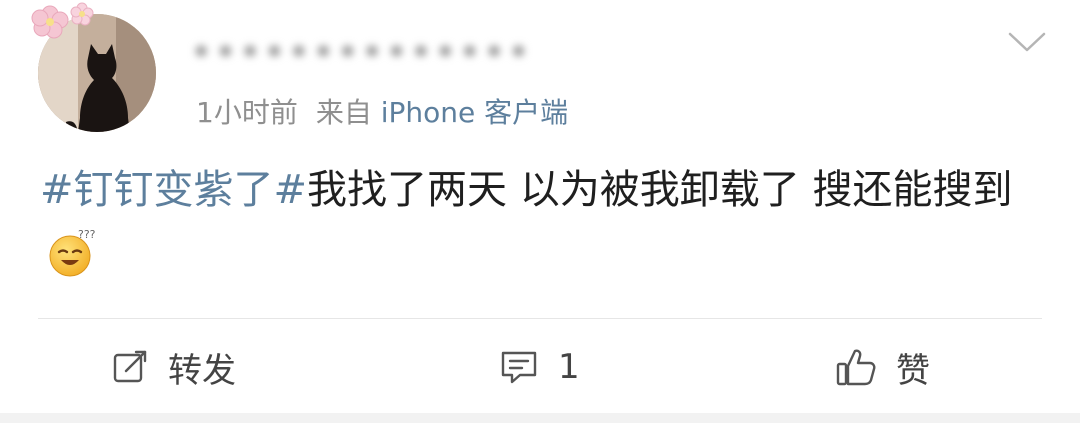 The image size is (1080, 423). Describe the element at coordinates (62, 20) in the screenshot. I see `flower-decoration-icon` at that location.